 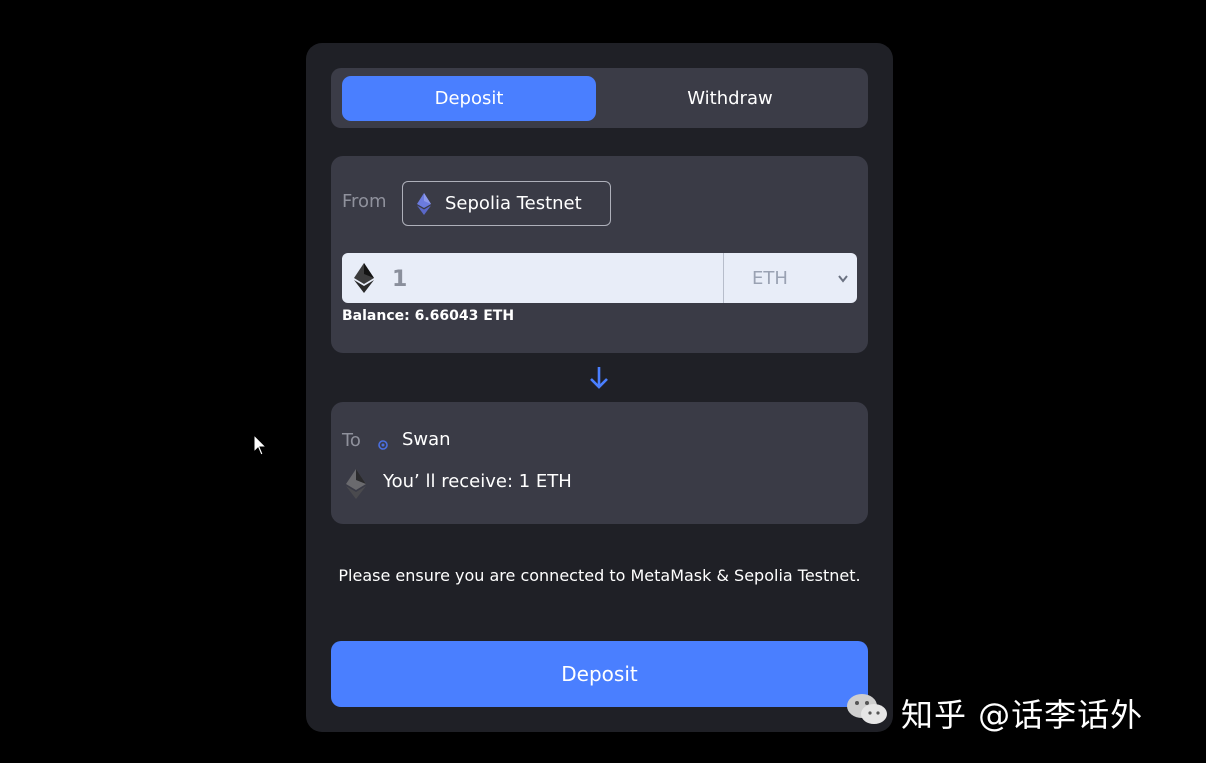 What do you see at coordinates (867, 713) in the screenshot?
I see `wechat-icon` at bounding box center [867, 713].